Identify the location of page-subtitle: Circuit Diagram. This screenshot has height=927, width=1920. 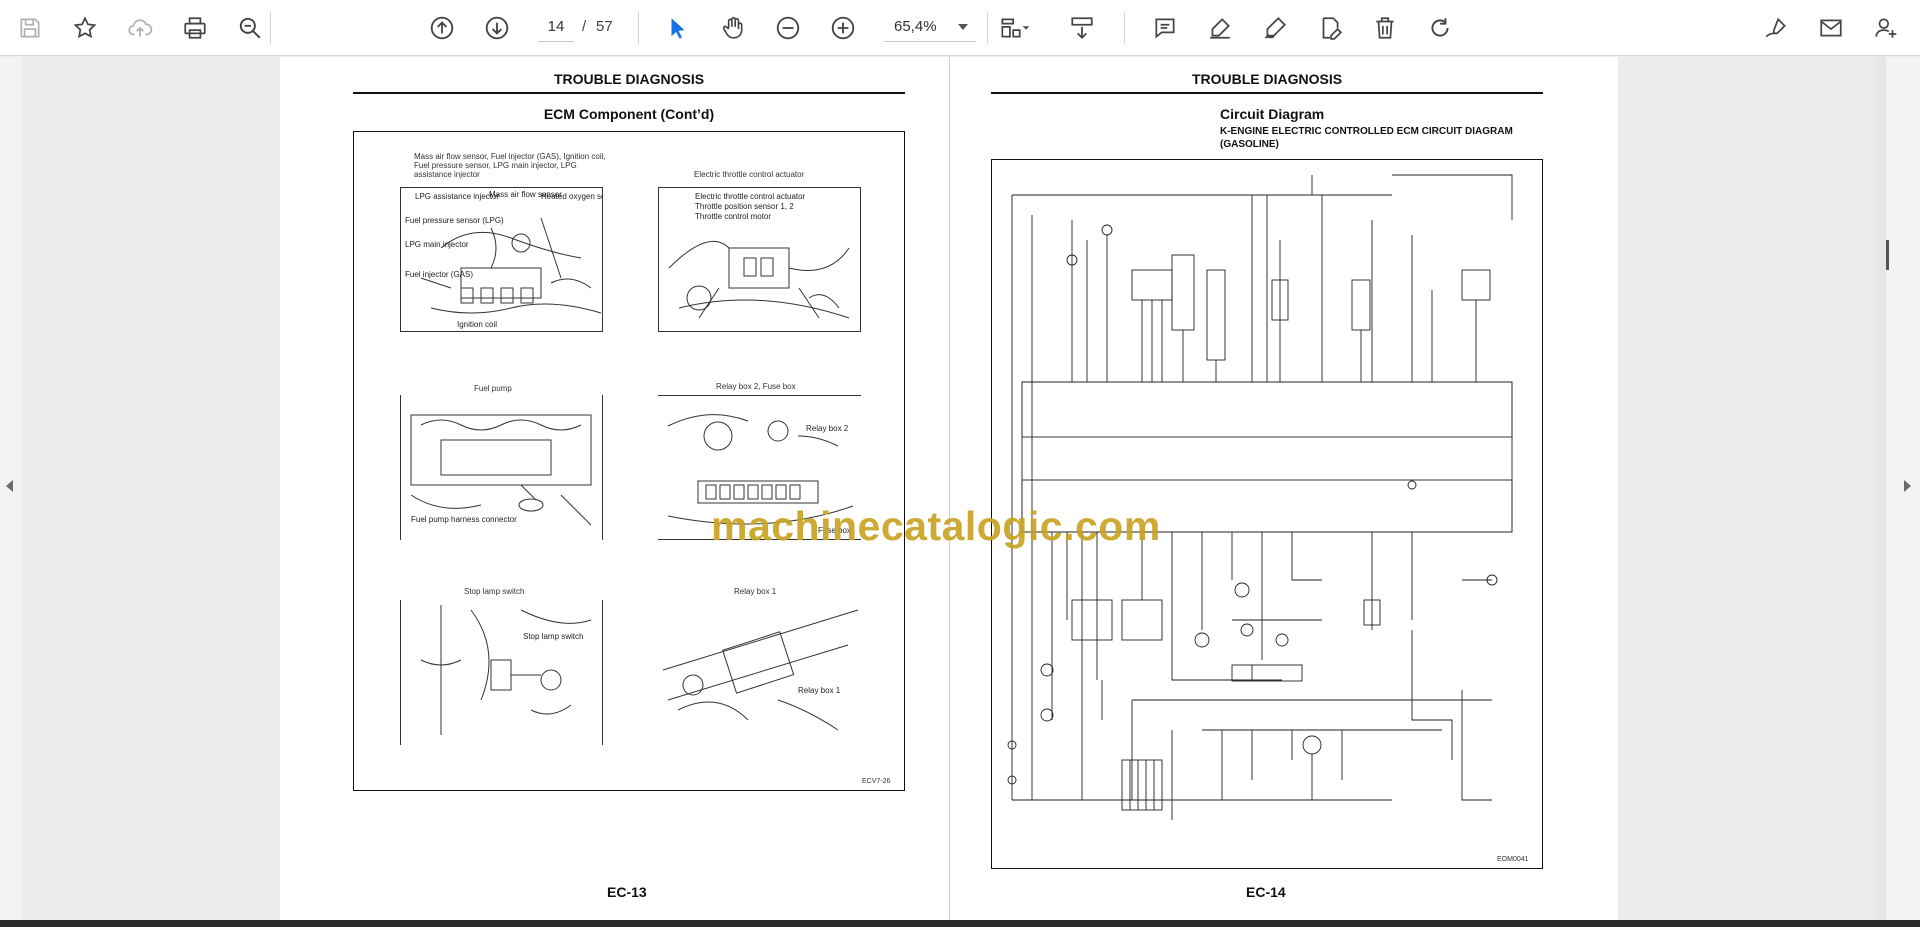
(1272, 114).